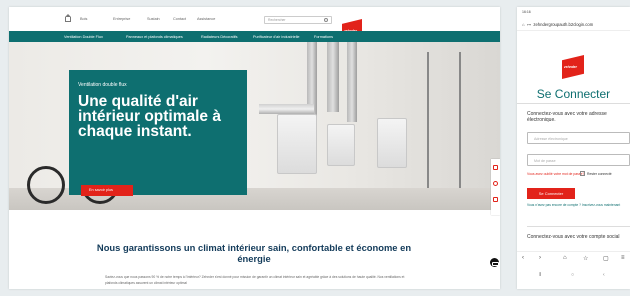  What do you see at coordinates (153, 19) in the screenshot?
I see `topnav-item: Sustain` at bounding box center [153, 19].